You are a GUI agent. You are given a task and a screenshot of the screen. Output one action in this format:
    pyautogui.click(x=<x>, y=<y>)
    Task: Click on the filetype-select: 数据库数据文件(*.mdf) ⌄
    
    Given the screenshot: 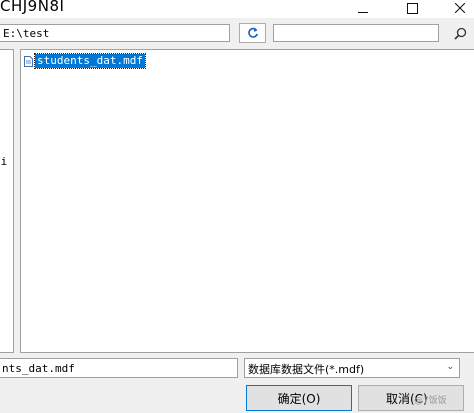 What is the action you would take?
    pyautogui.click(x=352, y=368)
    